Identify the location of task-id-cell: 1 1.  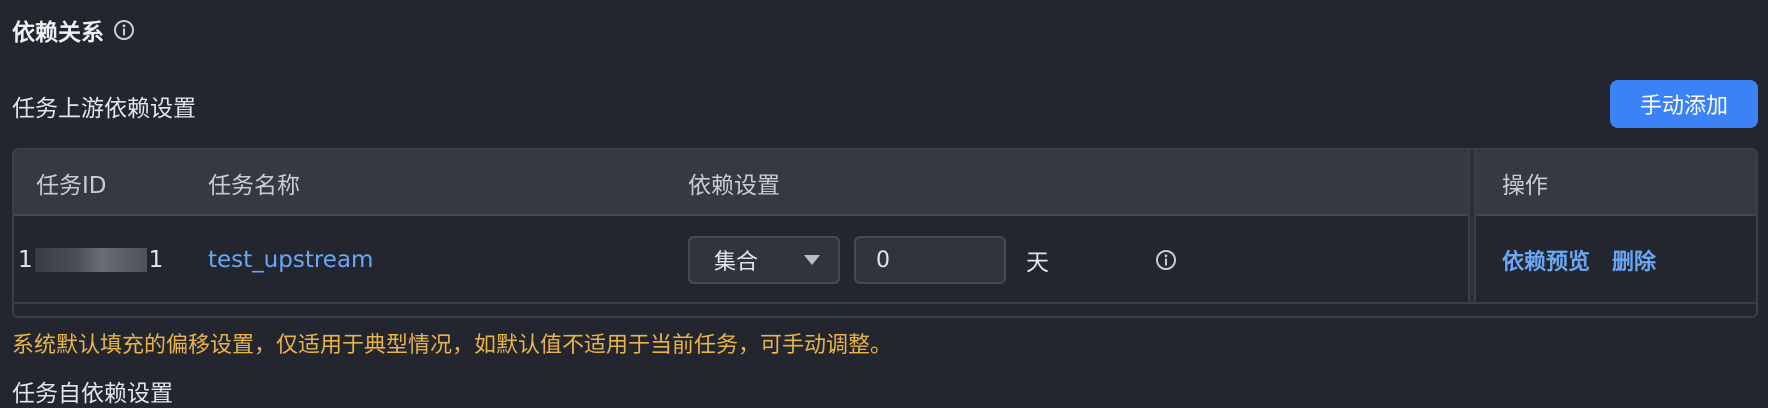
(90, 260).